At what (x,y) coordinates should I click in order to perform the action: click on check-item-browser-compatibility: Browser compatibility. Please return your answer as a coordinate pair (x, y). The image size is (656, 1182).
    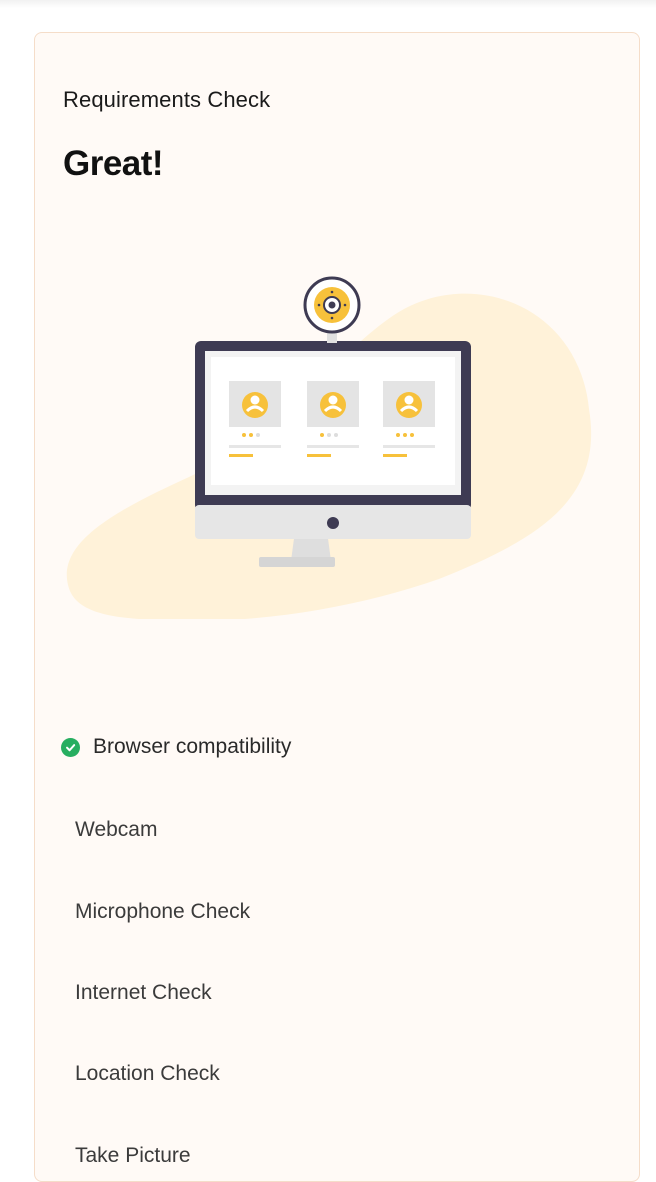
    Looking at the image, I should click on (176, 747).